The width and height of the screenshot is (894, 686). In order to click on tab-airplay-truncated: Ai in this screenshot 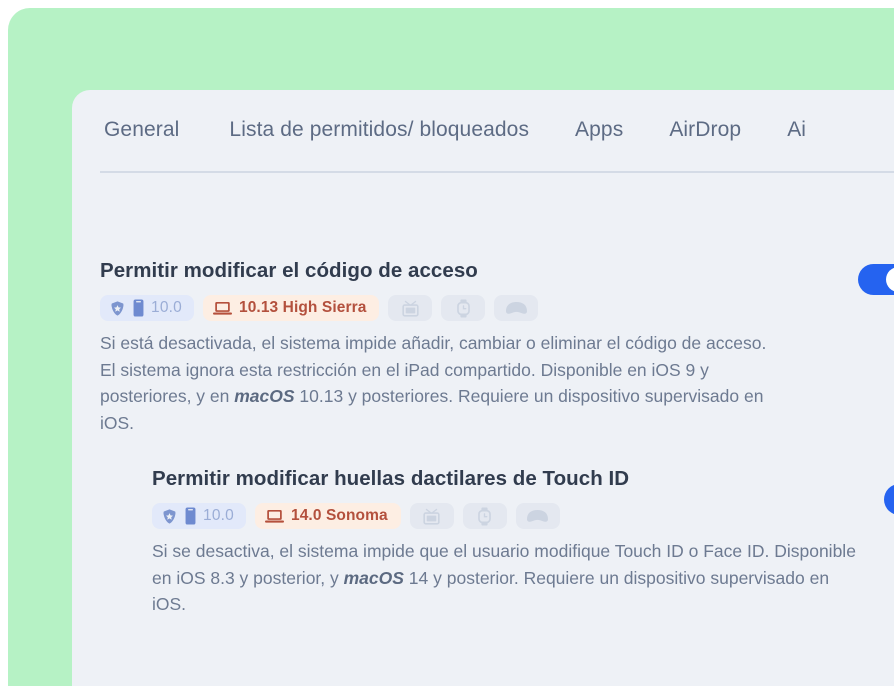, I will do `click(796, 131)`.